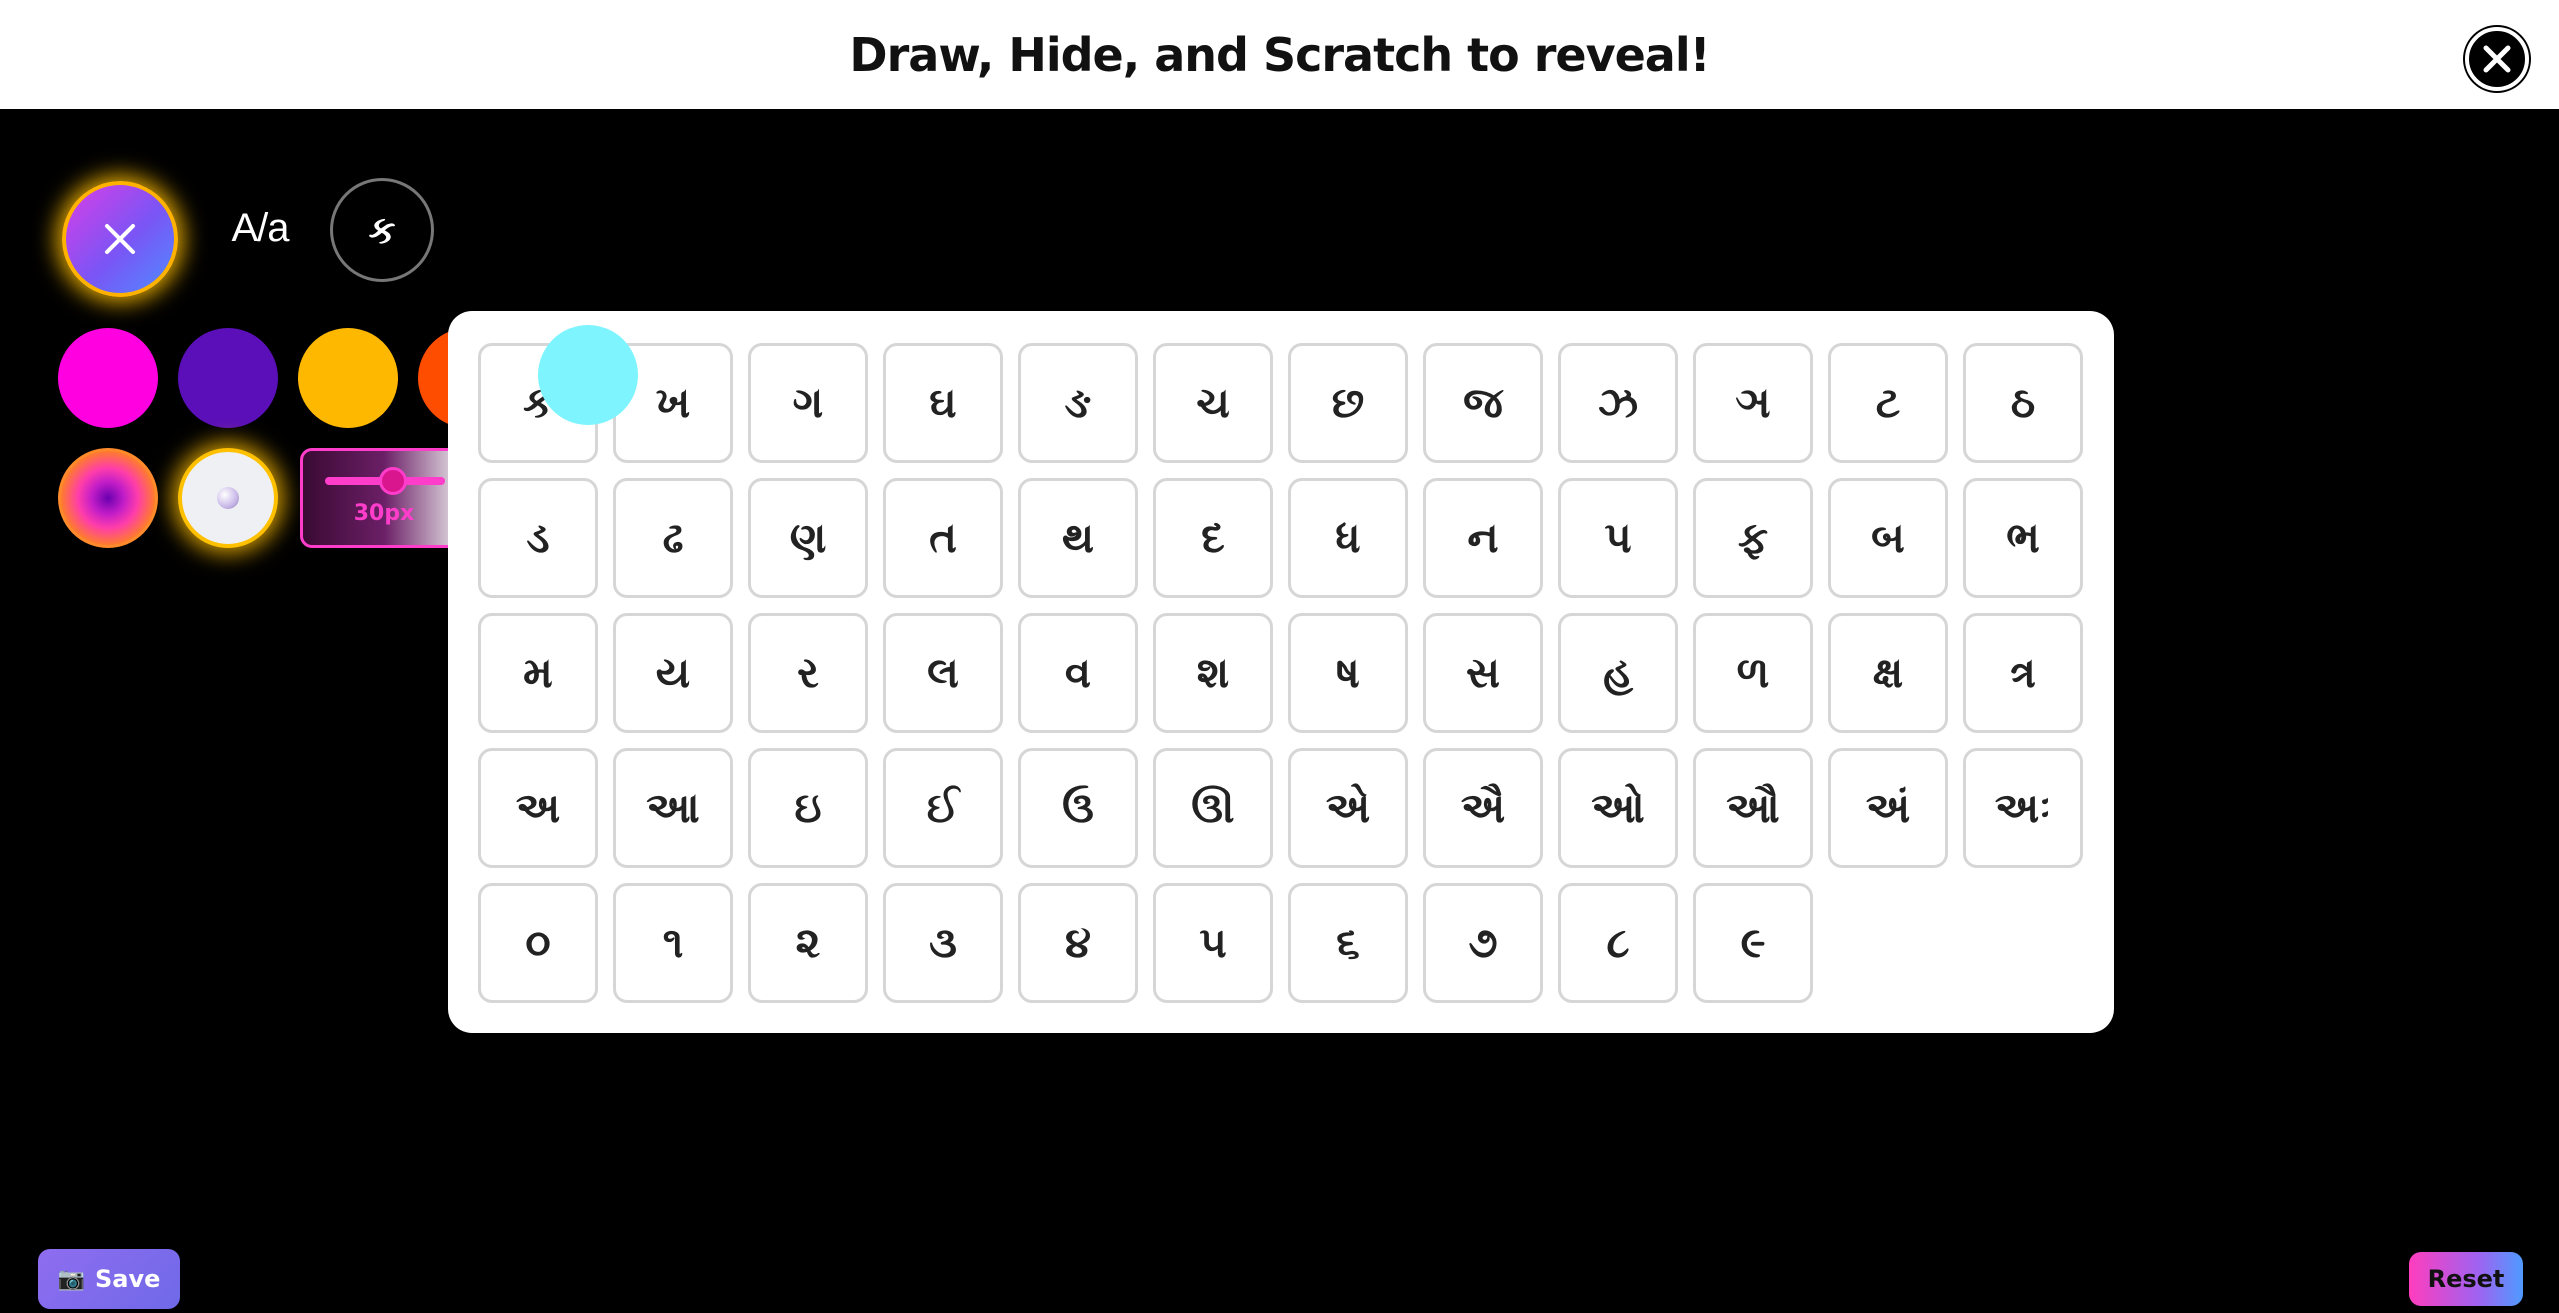 The image size is (2559, 1313). Describe the element at coordinates (1348, 943) in the screenshot. I see `keyboard-key: ૬` at that location.